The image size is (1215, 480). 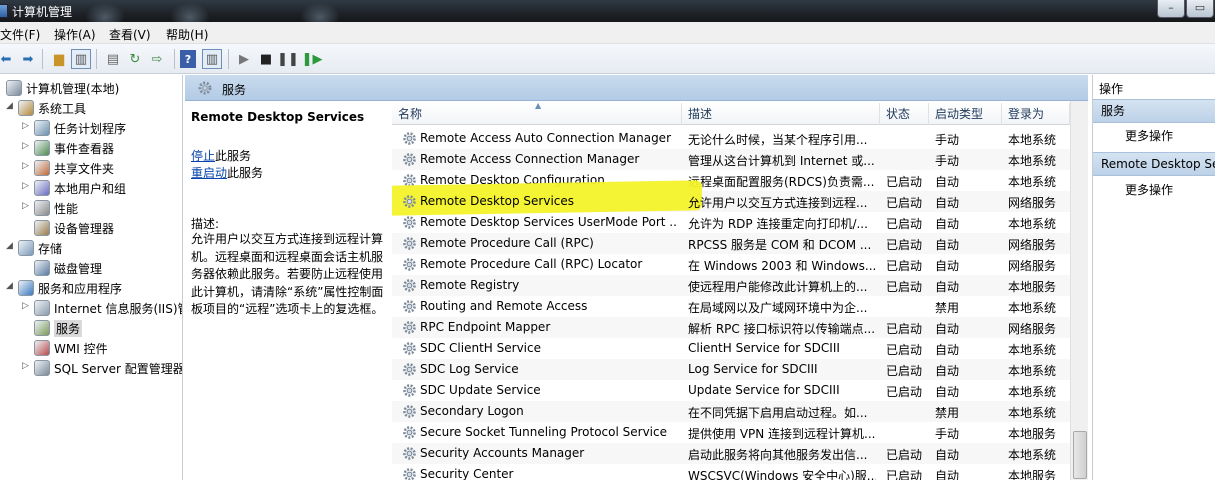 What do you see at coordinates (1080, 455) in the screenshot?
I see `scrollbar-thumb` at bounding box center [1080, 455].